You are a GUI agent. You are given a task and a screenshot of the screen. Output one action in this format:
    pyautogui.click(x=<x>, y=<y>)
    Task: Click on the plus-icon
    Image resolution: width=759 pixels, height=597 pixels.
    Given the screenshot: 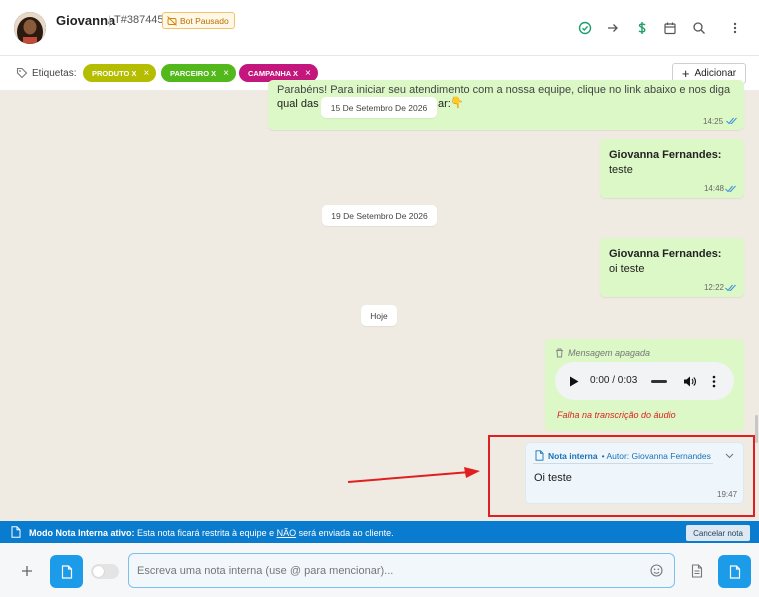 What is the action you would take?
    pyautogui.click(x=27, y=571)
    